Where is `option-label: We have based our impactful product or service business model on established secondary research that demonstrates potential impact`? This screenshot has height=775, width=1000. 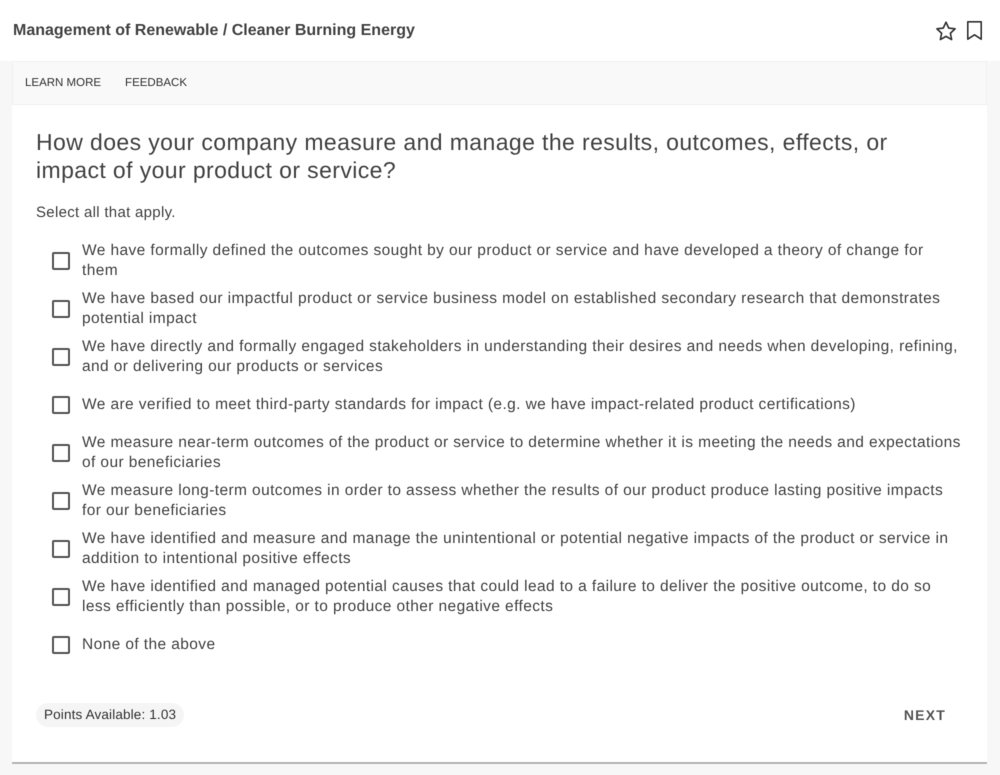 option-label: We have based our impactful product or service business model on established secondary research that demonstrates potential impact is located at coordinates (522, 309).